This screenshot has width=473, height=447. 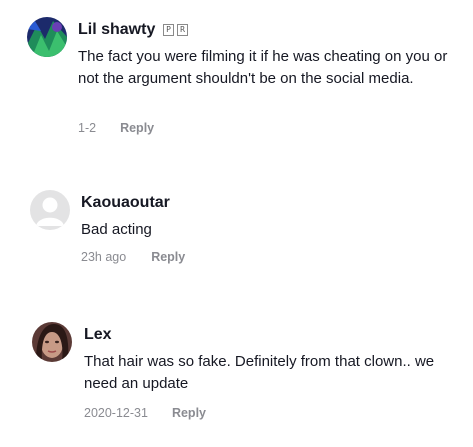 What do you see at coordinates (168, 30) in the screenshot?
I see `badge-p: P` at bounding box center [168, 30].